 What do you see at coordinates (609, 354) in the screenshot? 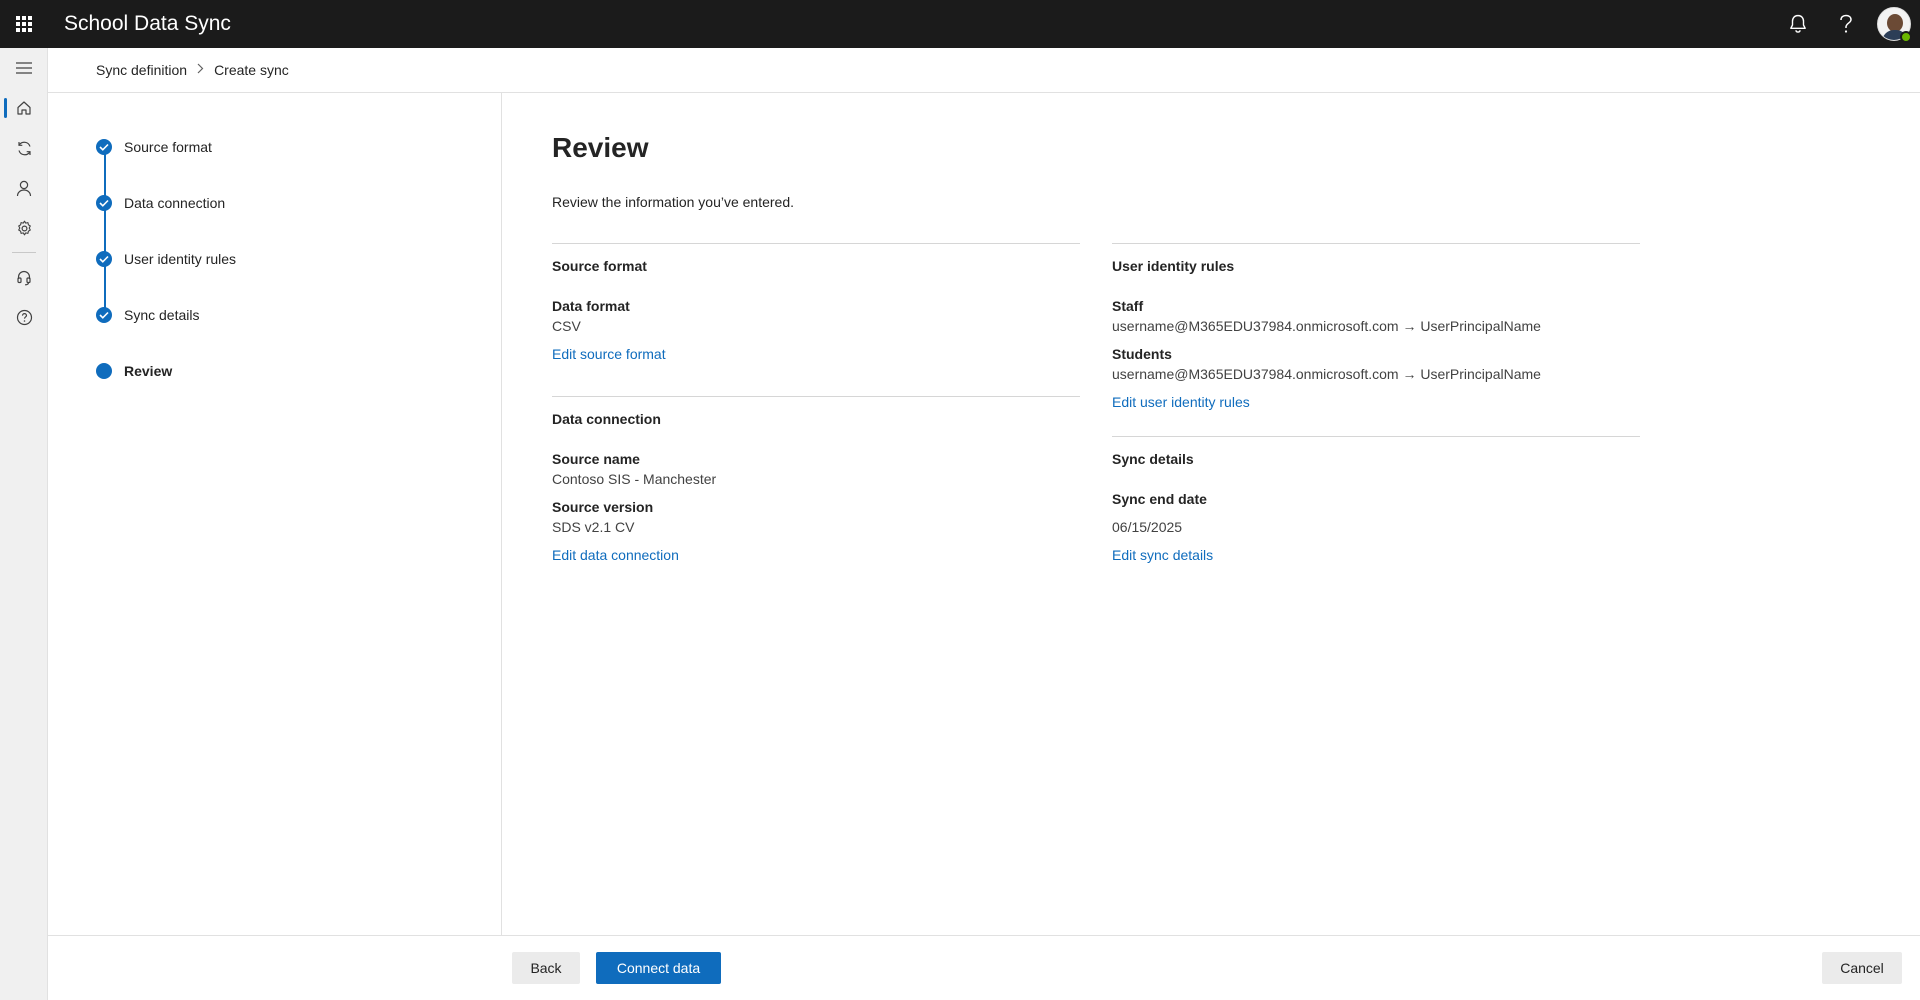
I see `edit-source-format-link: Edit source format` at bounding box center [609, 354].